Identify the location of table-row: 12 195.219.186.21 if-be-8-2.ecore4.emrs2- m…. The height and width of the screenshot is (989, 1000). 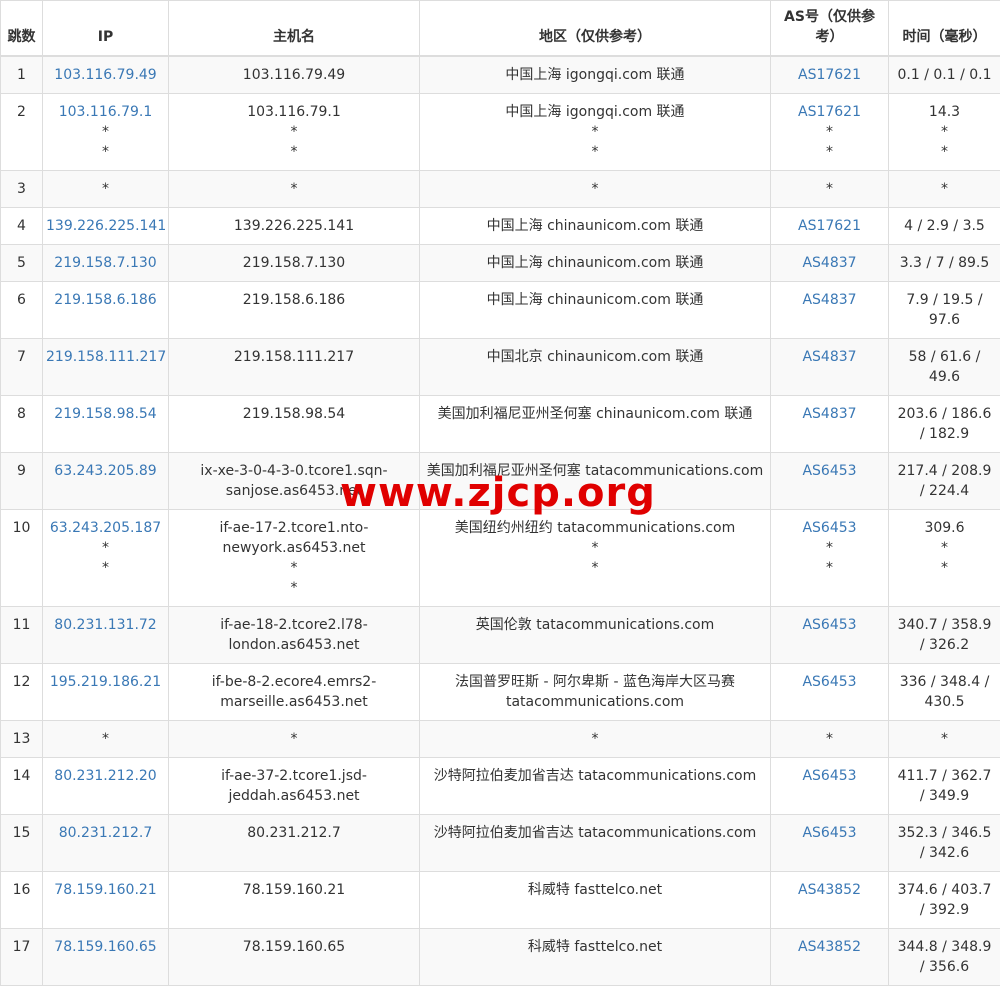
(500, 692).